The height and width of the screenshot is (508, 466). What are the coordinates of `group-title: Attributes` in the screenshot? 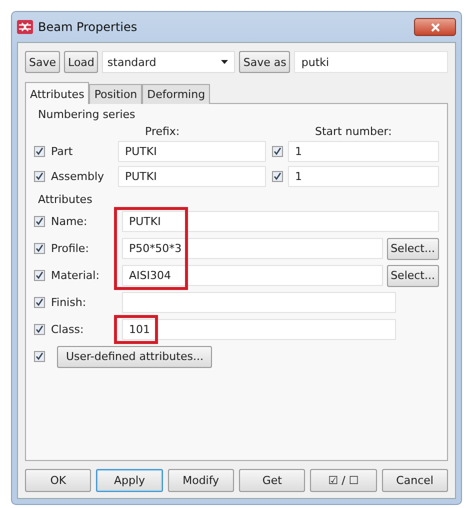 It's located at (66, 199).